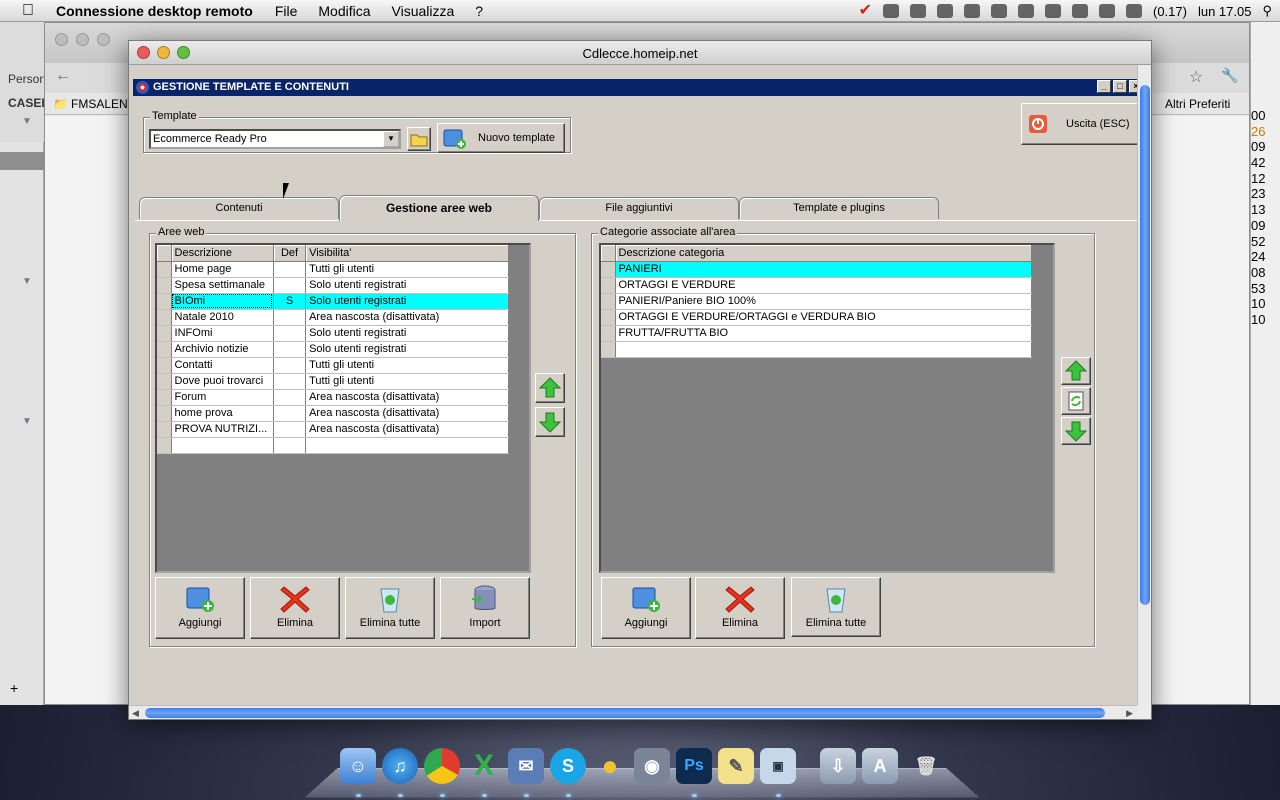  I want to click on table-row: Archivio notizie Solo utenti registrati, so click(333, 349).